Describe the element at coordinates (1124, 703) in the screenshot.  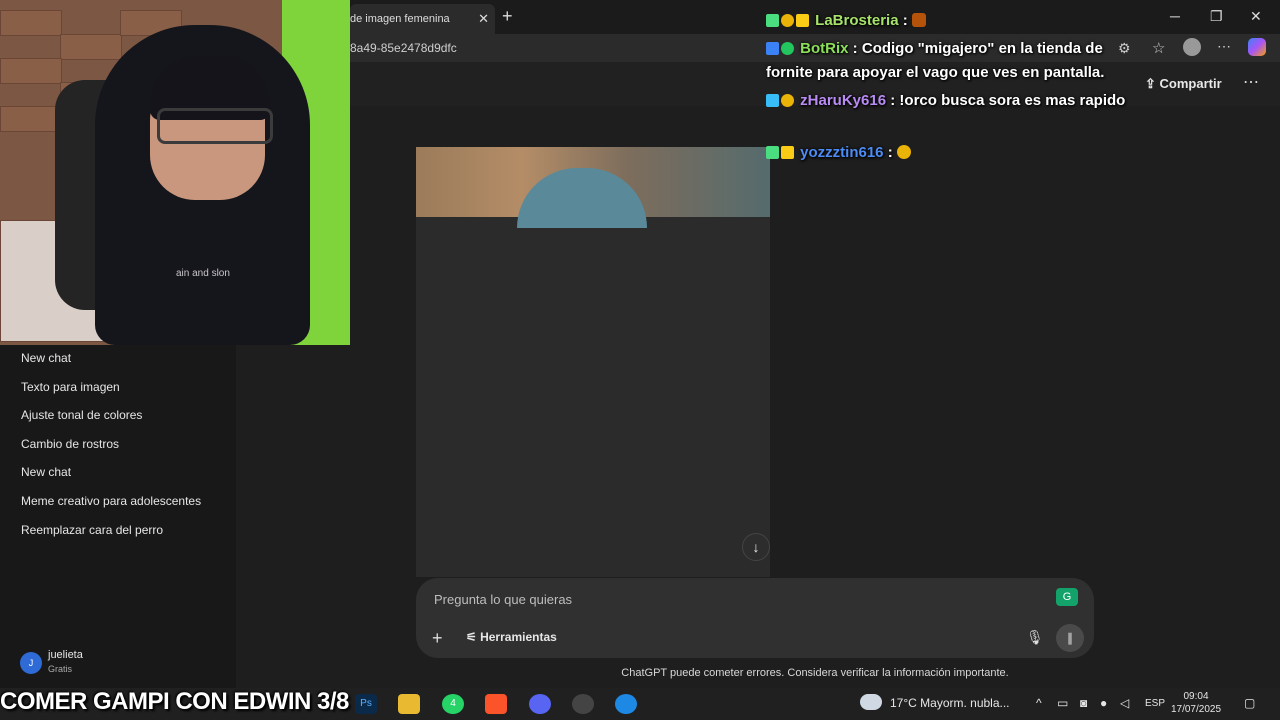
I see `volume-icon: ◁` at that location.